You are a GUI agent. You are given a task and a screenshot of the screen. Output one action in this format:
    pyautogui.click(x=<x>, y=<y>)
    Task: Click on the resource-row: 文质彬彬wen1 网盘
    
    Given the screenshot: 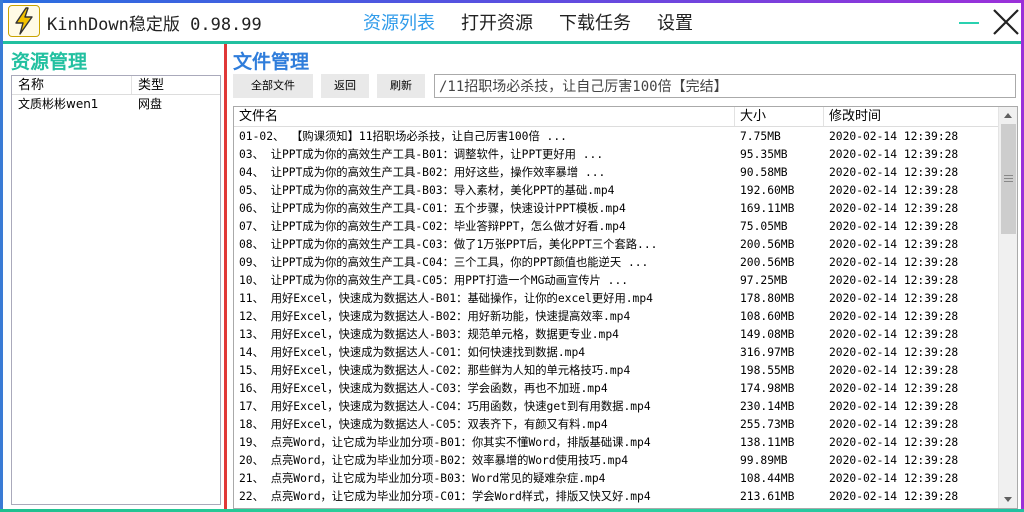 What is the action you would take?
    pyautogui.click(x=116, y=104)
    